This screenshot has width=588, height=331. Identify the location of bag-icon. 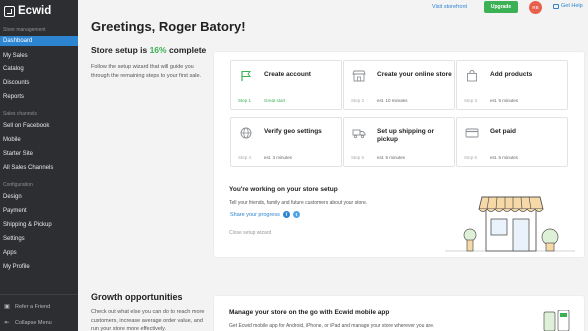
(472, 76).